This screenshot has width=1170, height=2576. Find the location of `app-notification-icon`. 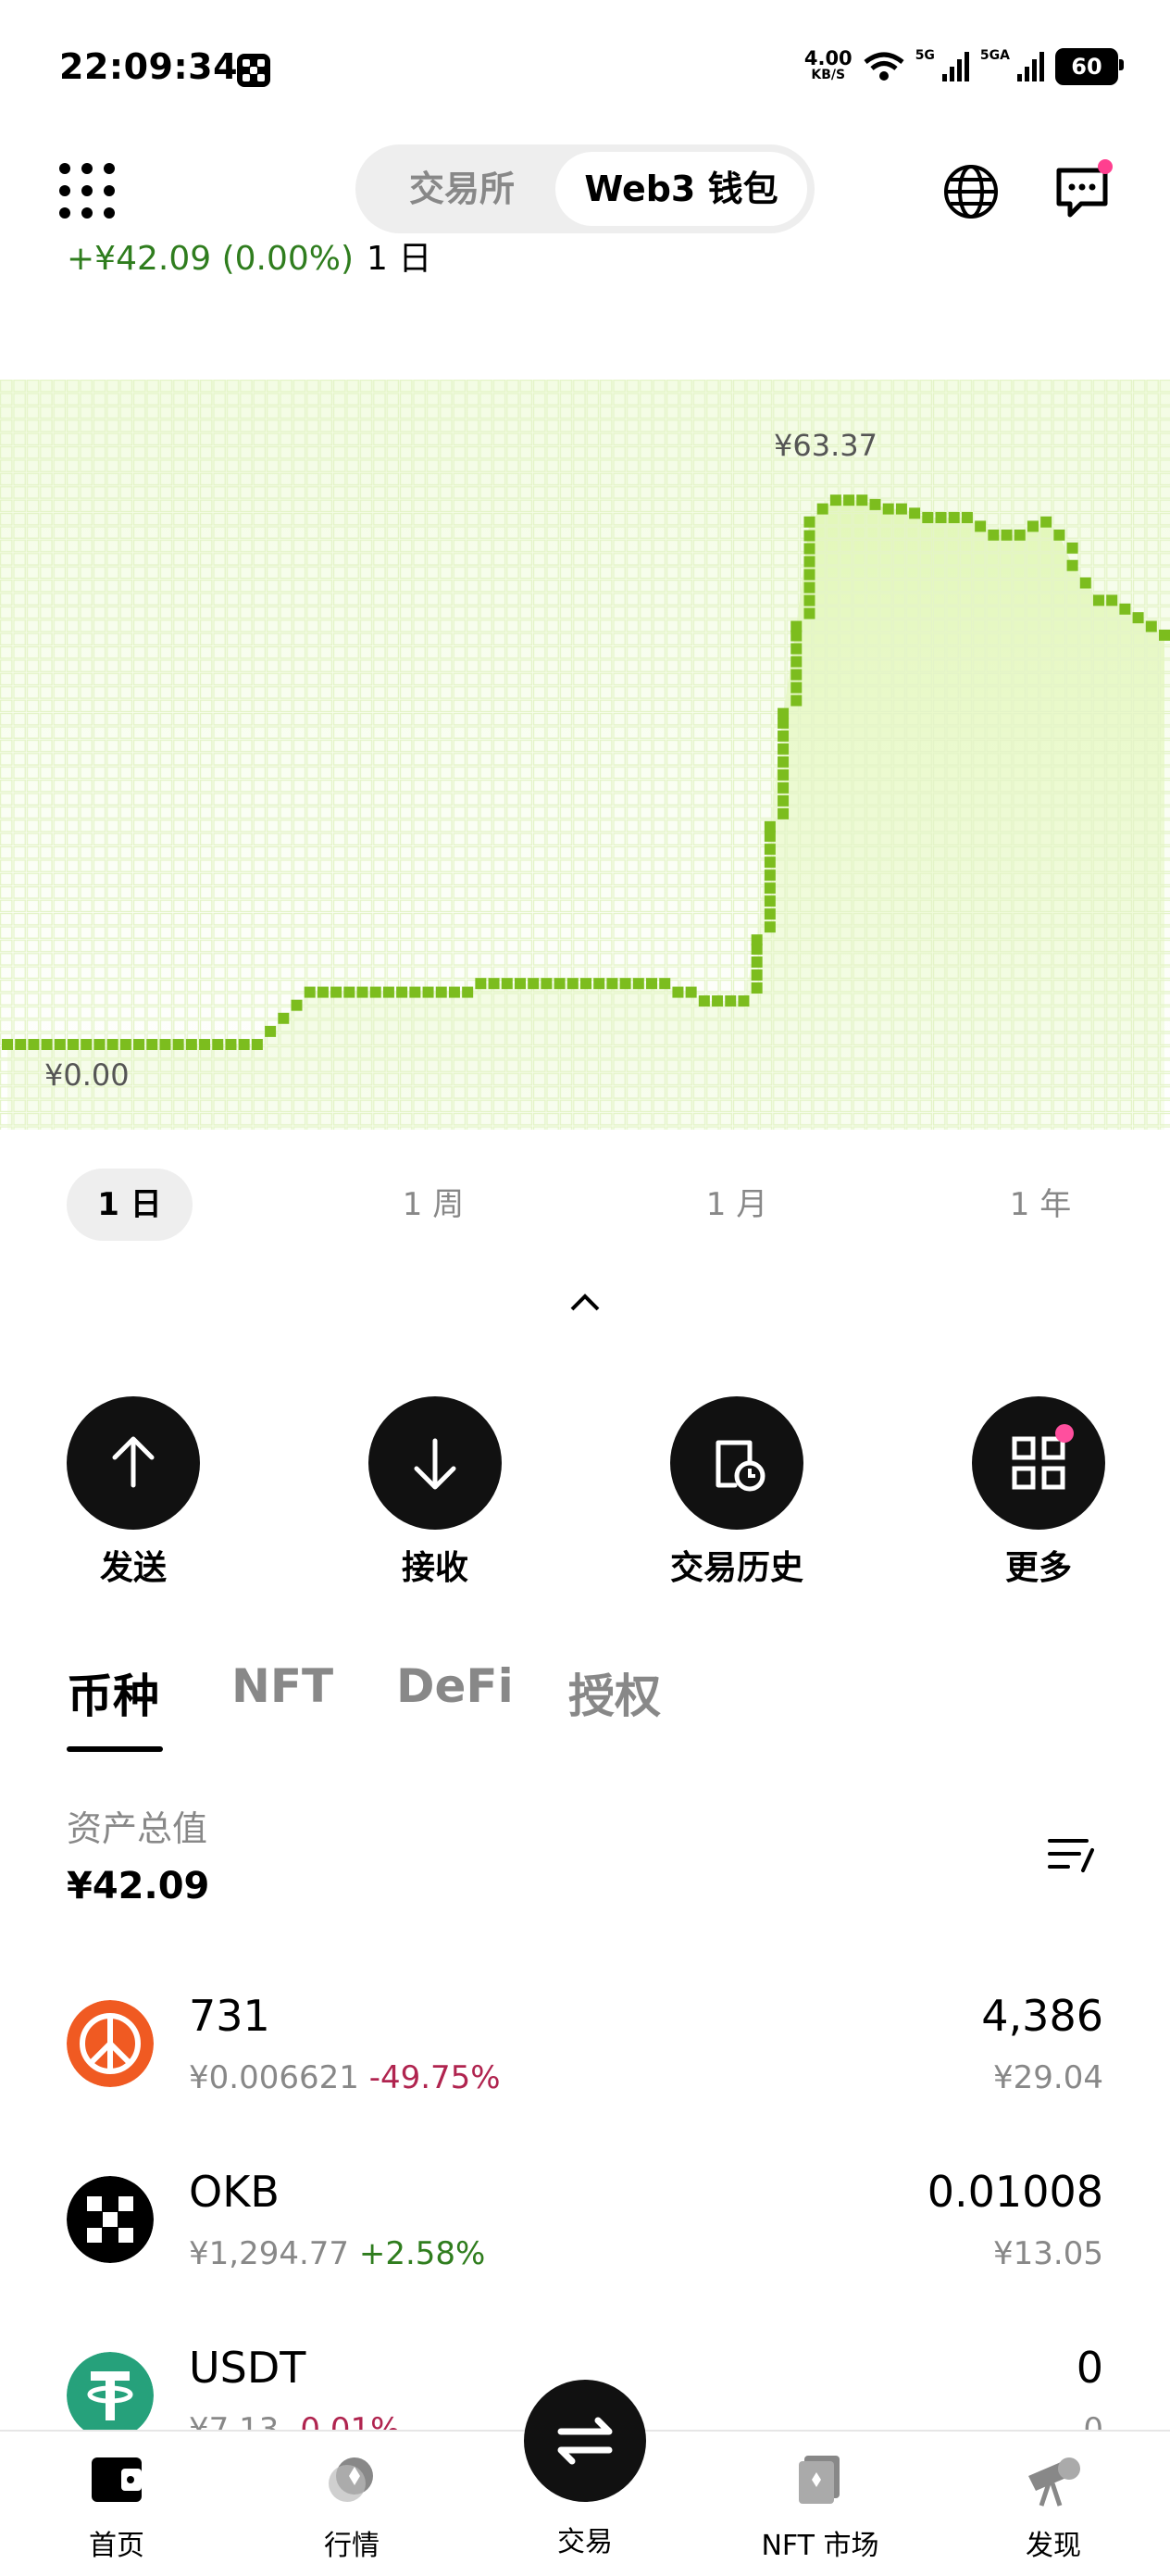

app-notification-icon is located at coordinates (254, 70).